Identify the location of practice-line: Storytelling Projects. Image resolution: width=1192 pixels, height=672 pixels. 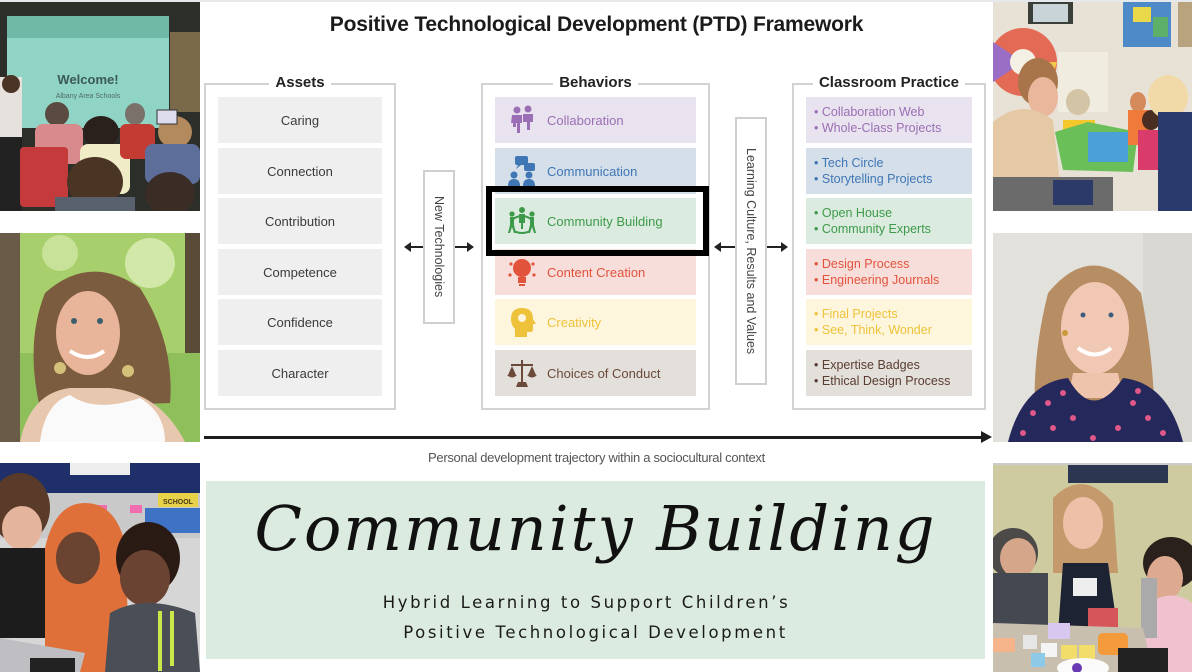
(873, 179).